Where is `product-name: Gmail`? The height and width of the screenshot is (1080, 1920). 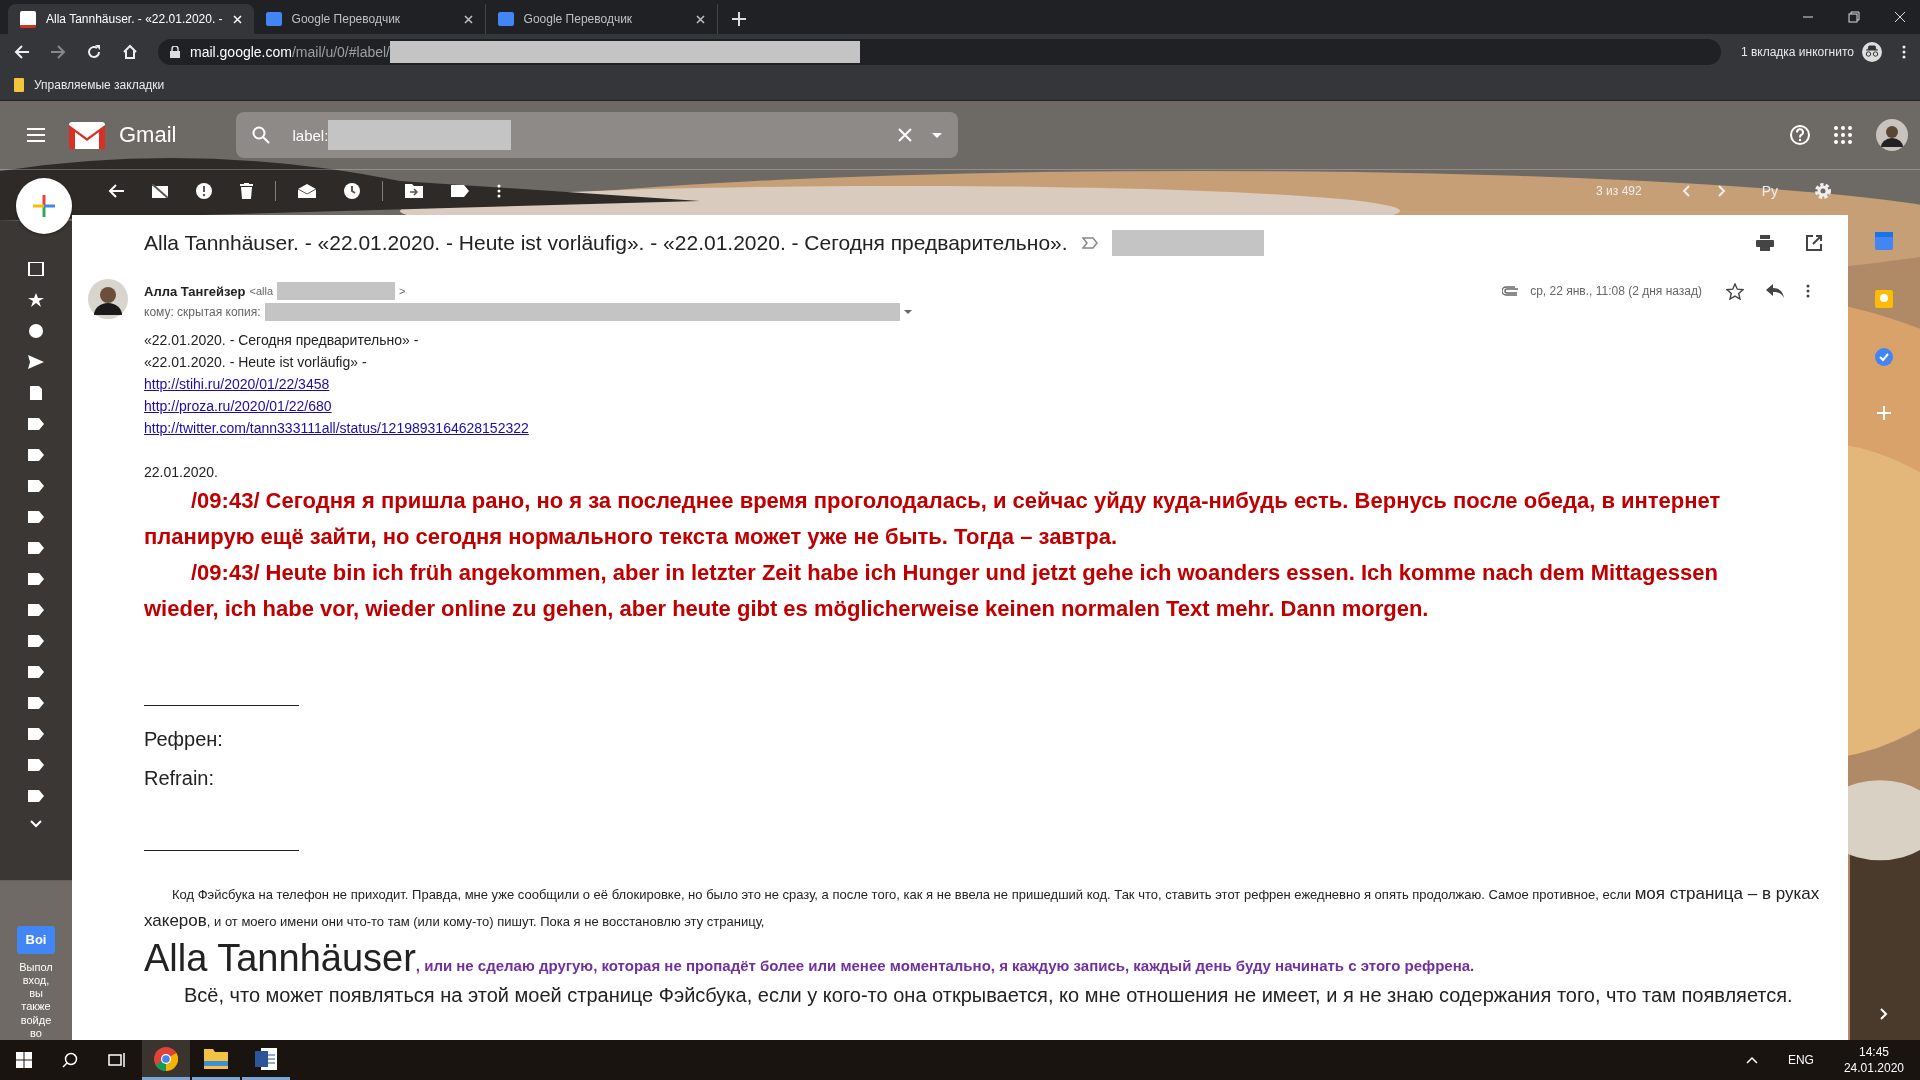 product-name: Gmail is located at coordinates (148, 135).